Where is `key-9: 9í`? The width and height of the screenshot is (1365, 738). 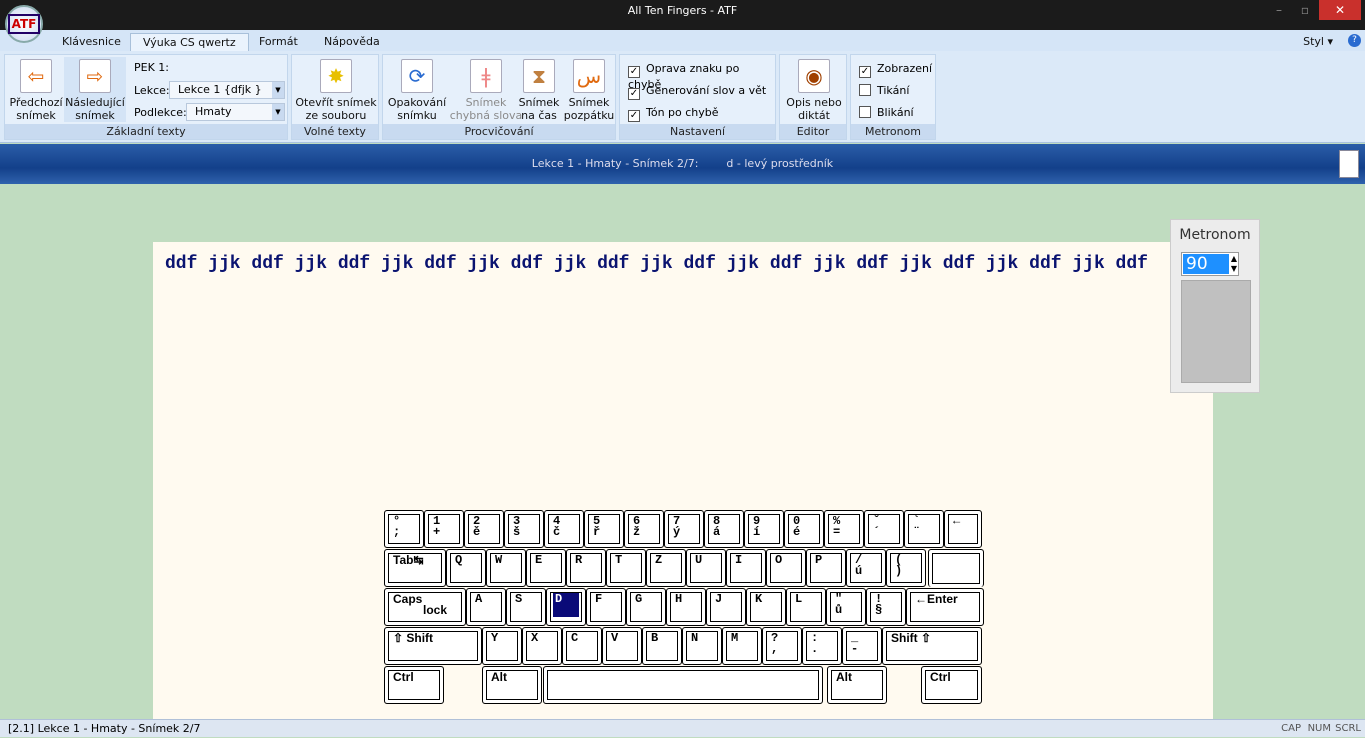
key-9: 9í is located at coordinates (764, 529).